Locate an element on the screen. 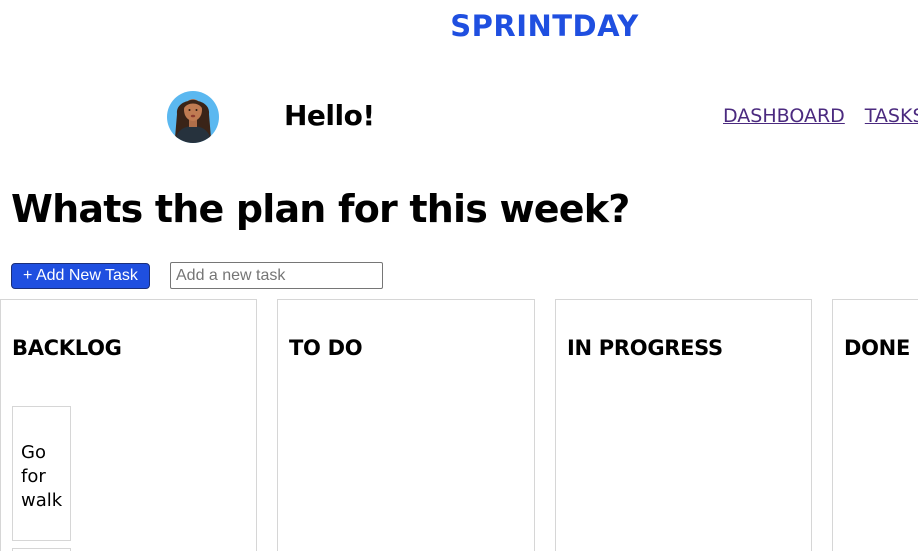 This screenshot has height=551, width=918. top-nav: DASHBOARD TASKS is located at coordinates (820, 116).